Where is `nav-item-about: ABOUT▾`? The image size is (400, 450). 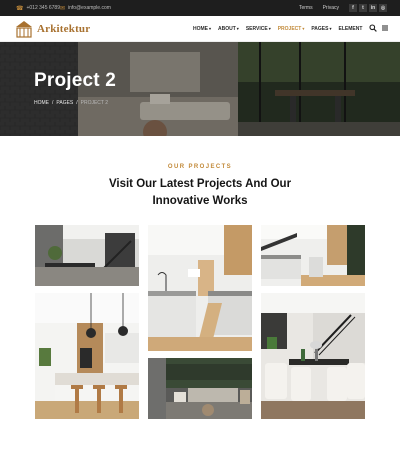 nav-item-about: ABOUT▾ is located at coordinates (228, 29).